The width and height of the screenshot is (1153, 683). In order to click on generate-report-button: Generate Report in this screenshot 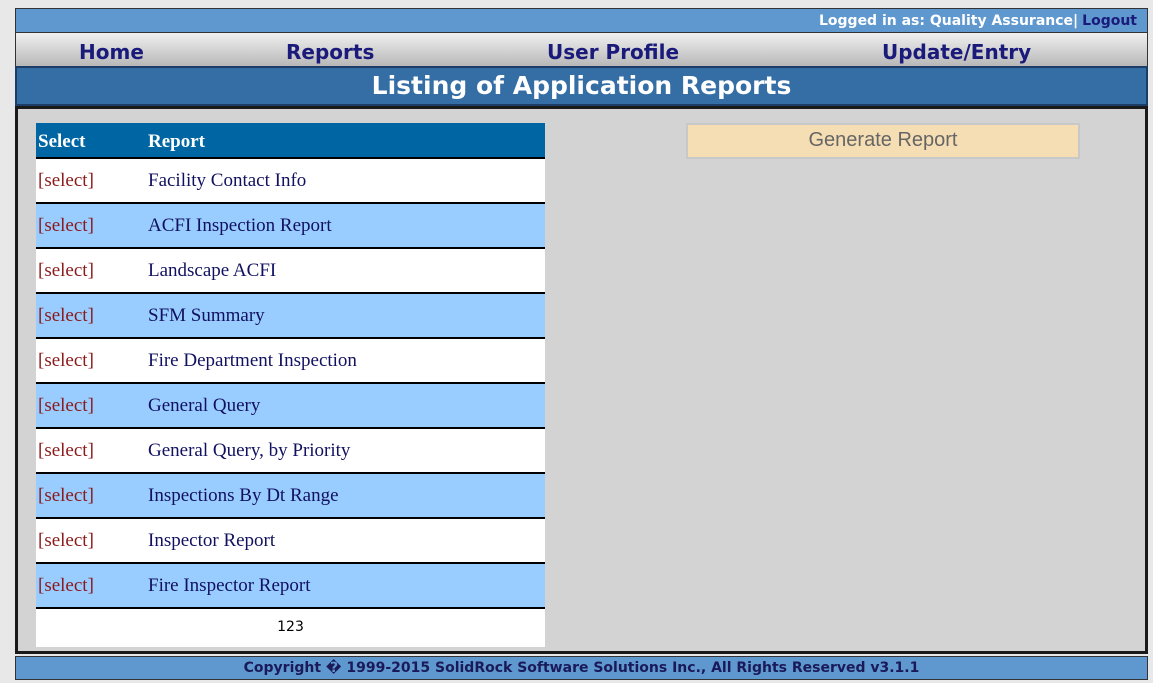, I will do `click(883, 141)`.